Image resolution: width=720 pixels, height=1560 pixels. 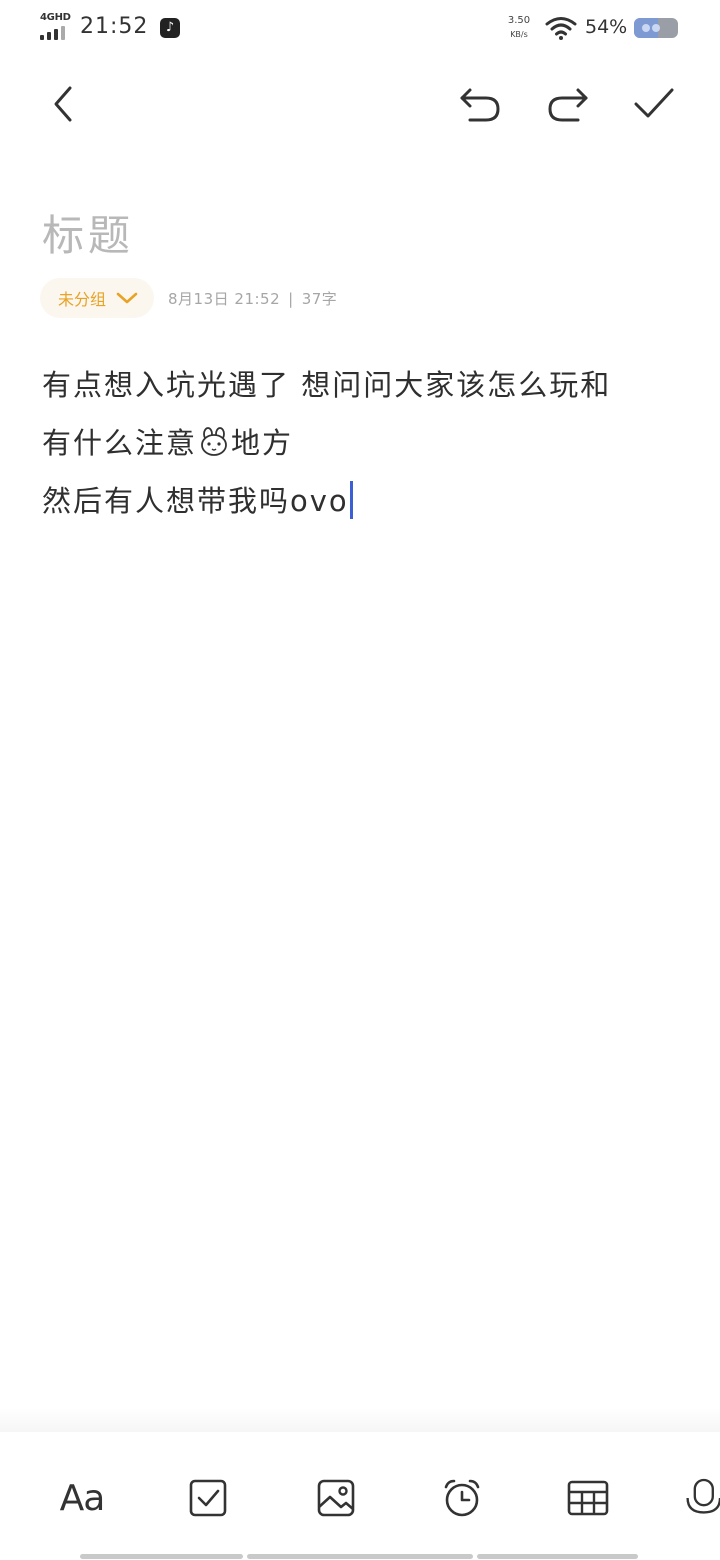 I want to click on wifi-icon, so click(x=561, y=28).